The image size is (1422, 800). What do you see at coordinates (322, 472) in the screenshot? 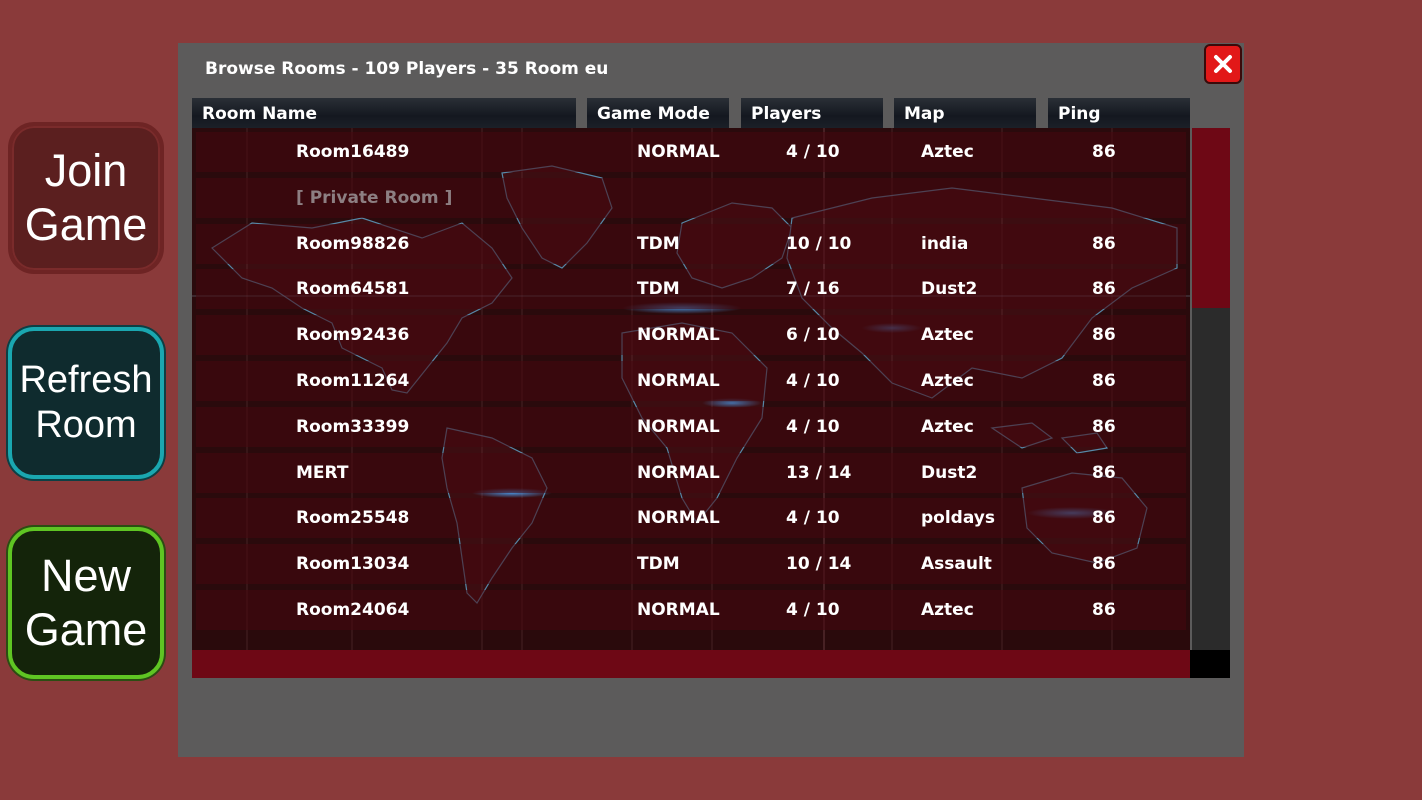
I see `room-name-cell: MERT` at bounding box center [322, 472].